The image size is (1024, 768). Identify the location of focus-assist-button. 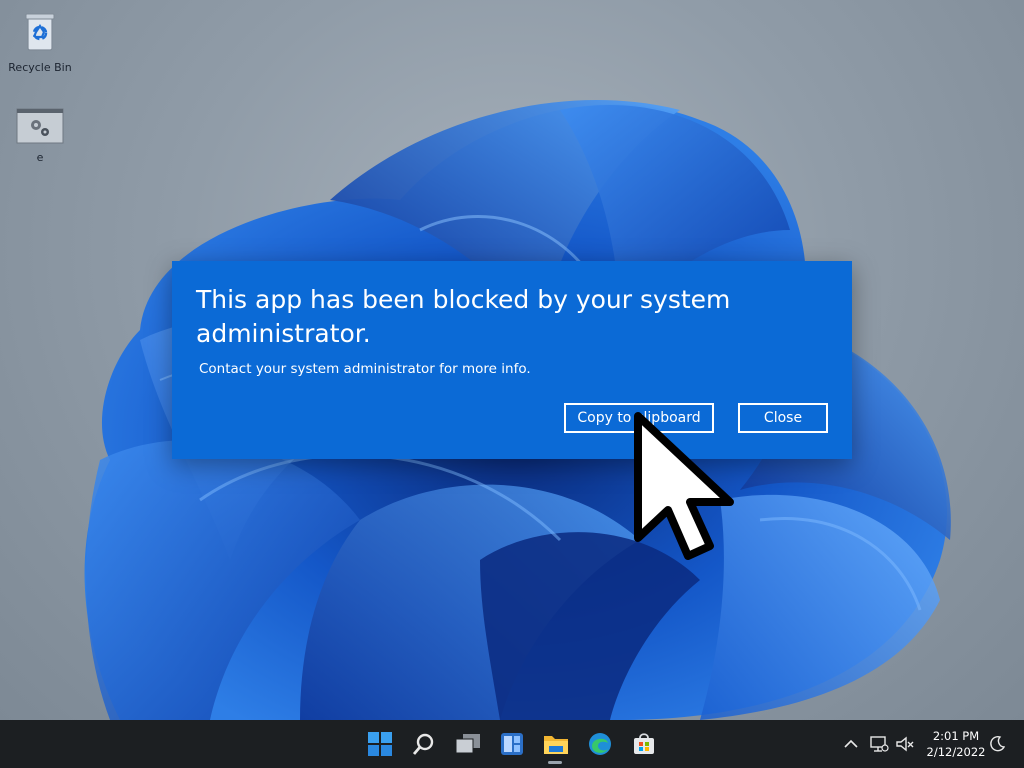
(997, 744).